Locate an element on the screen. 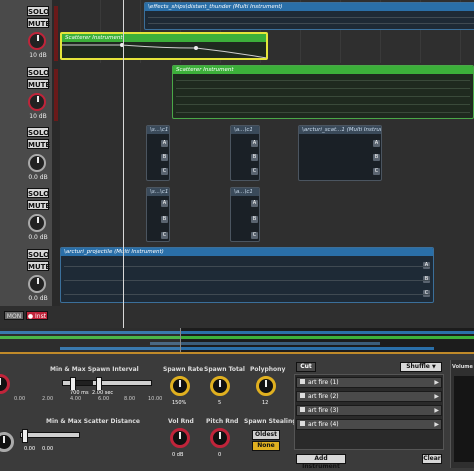 Image resolution: width=474 pixels, height=471 pixels. volume-label: Volume is located at coordinates (462, 367).